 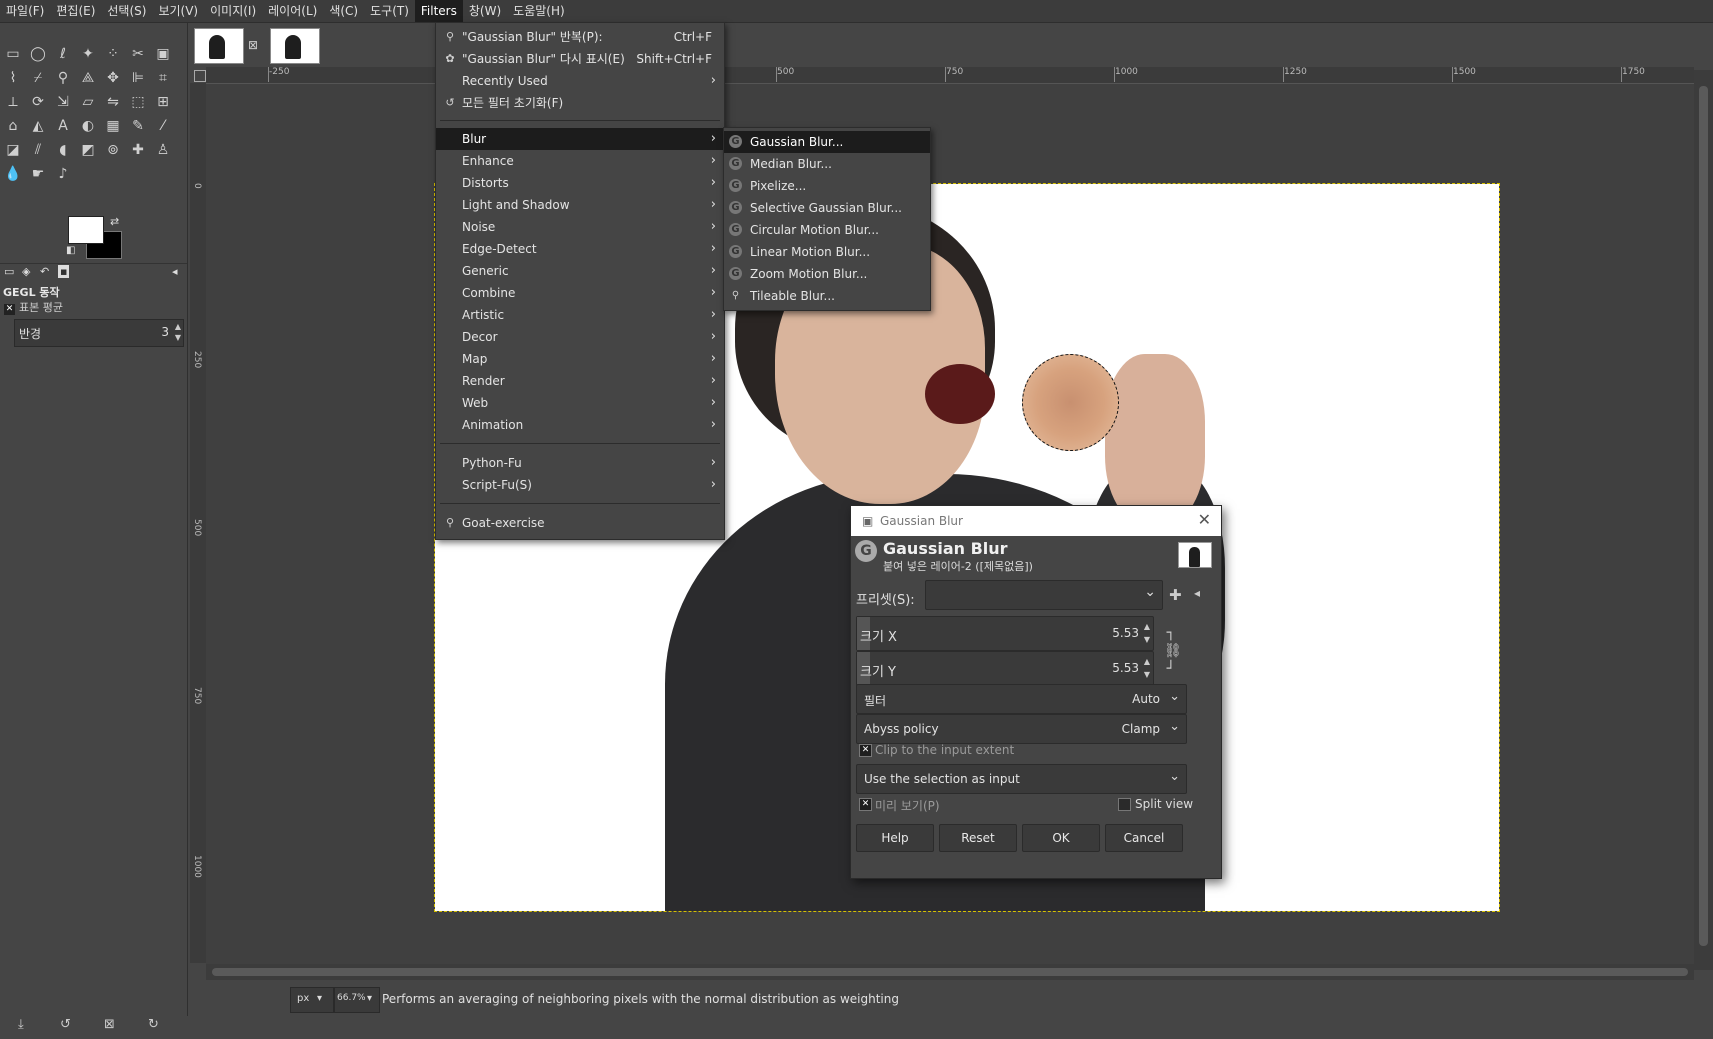 I want to click on eraser-icon: ◪, so click(x=13, y=150).